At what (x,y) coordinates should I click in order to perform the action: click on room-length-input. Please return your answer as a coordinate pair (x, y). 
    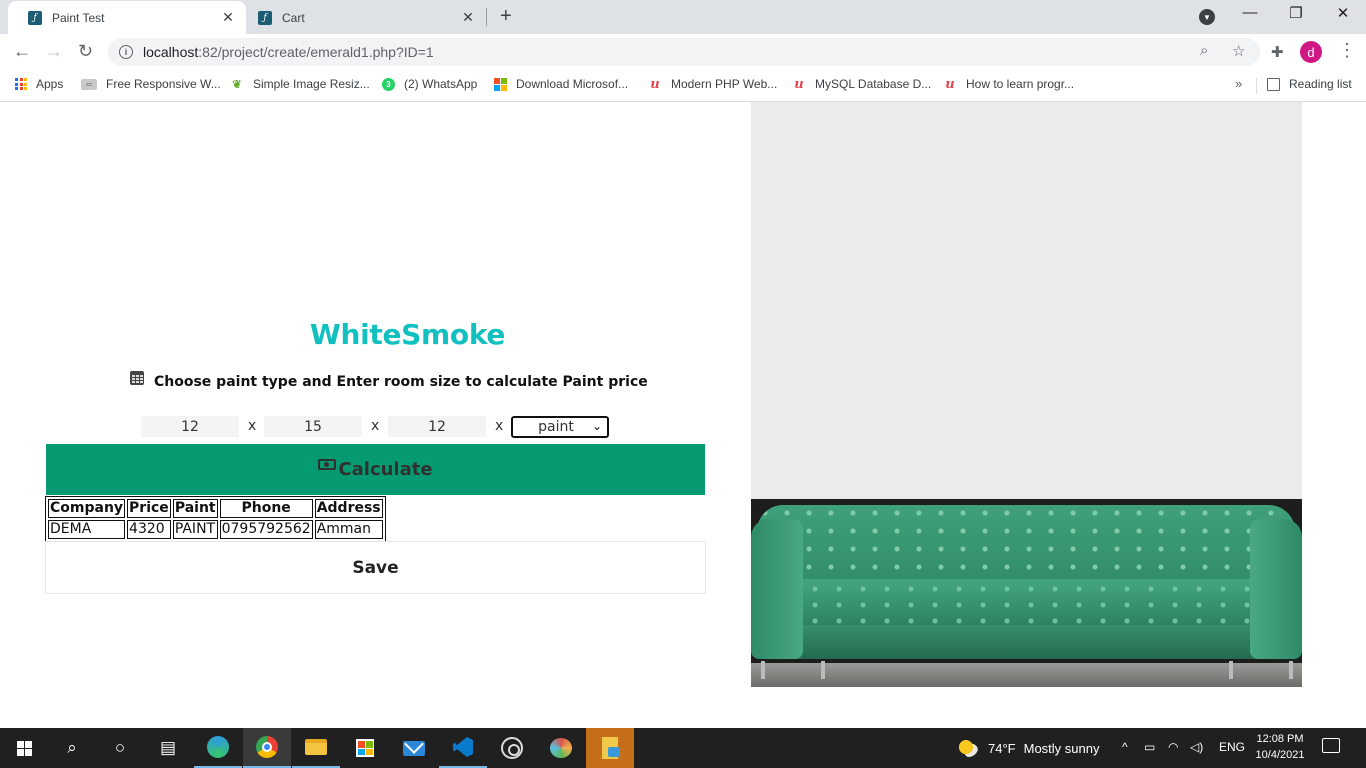
    Looking at the image, I should click on (190, 426).